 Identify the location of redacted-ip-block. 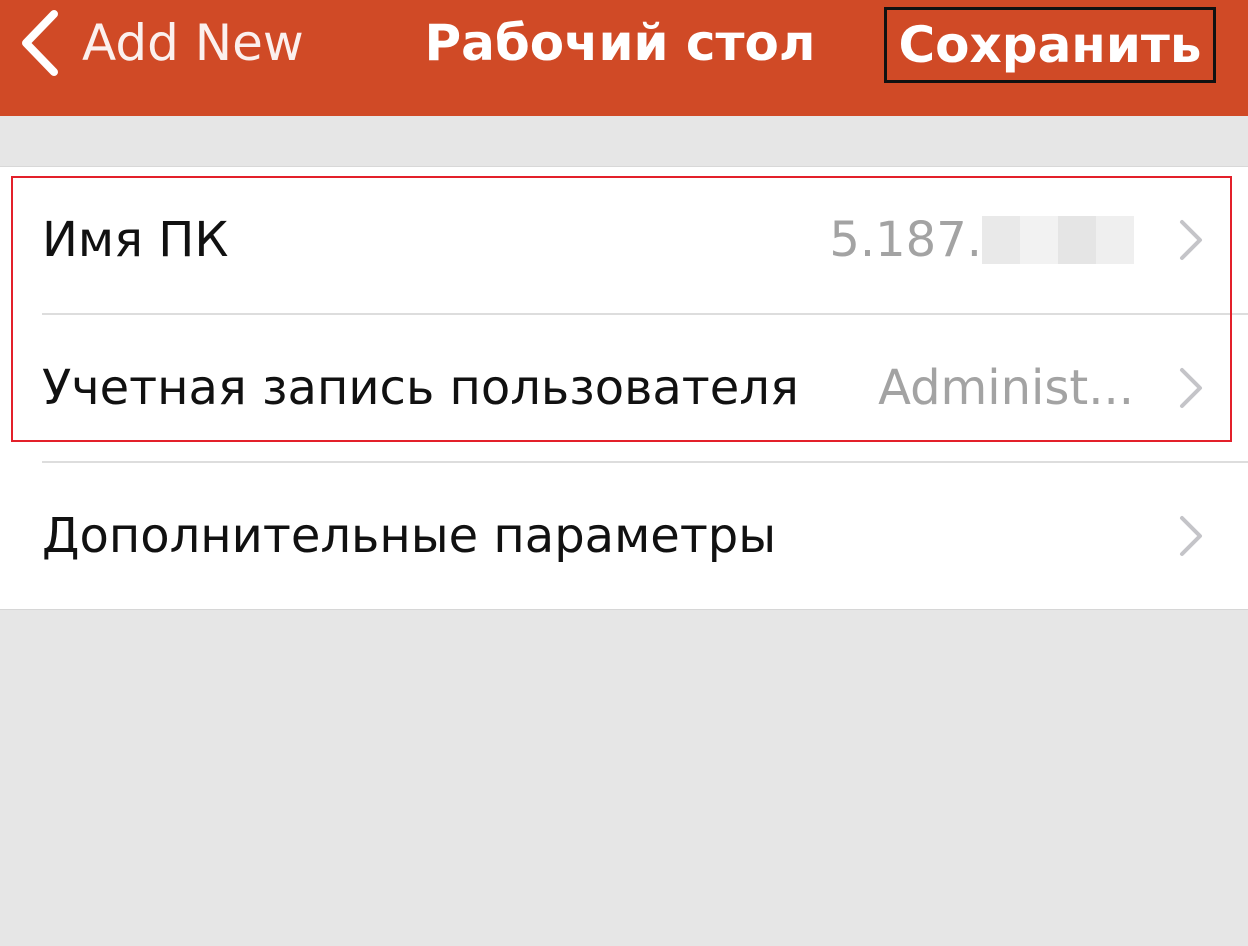
(1058, 240).